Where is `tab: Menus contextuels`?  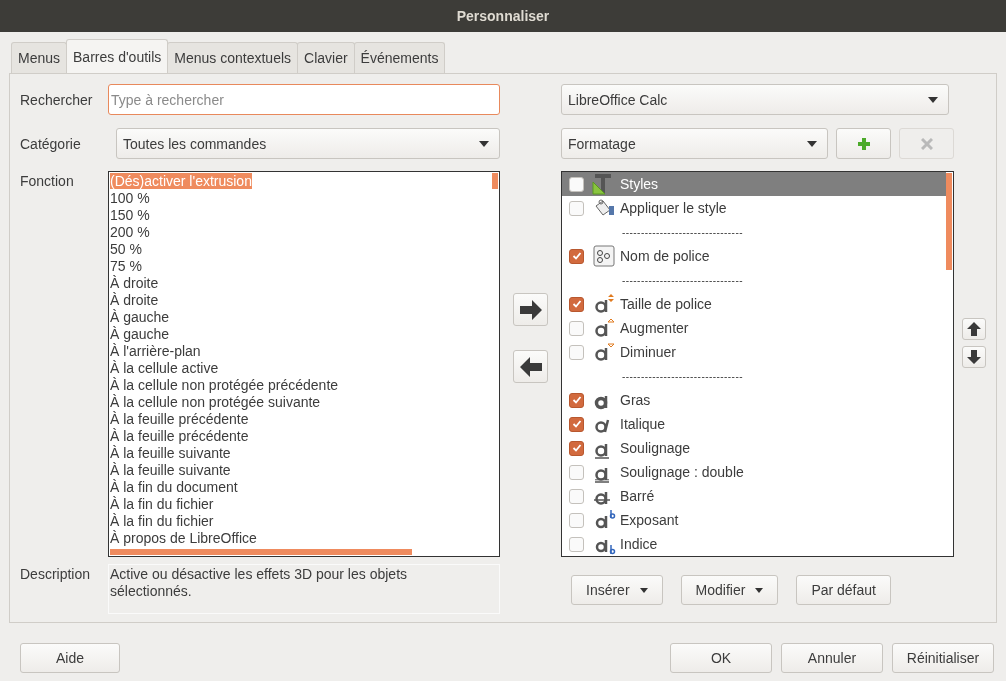
tab: Menus contextuels is located at coordinates (233, 57).